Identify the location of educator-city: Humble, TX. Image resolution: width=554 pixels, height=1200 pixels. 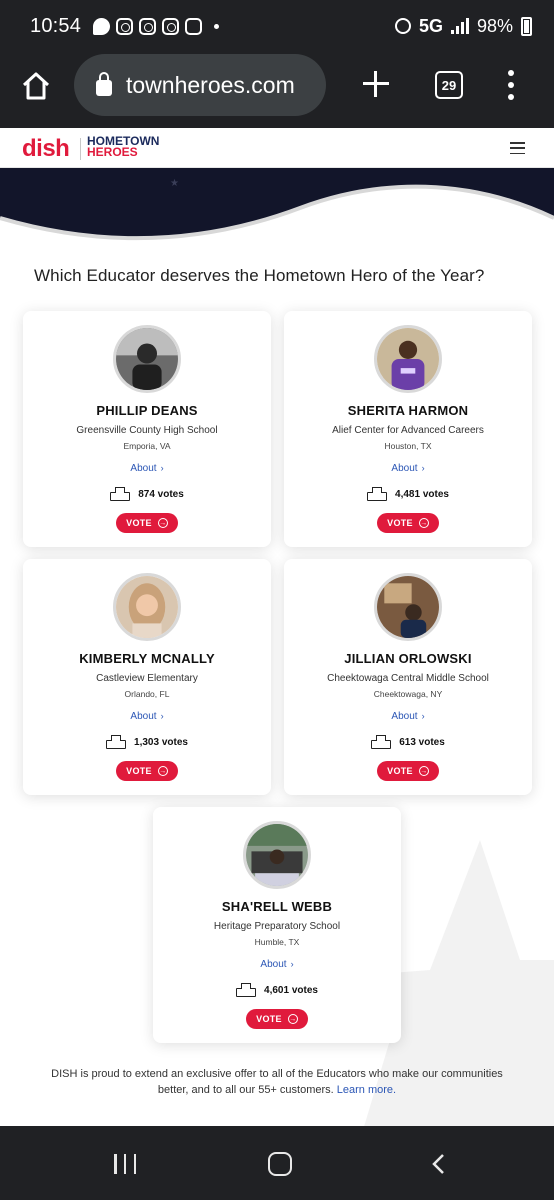
(277, 942).